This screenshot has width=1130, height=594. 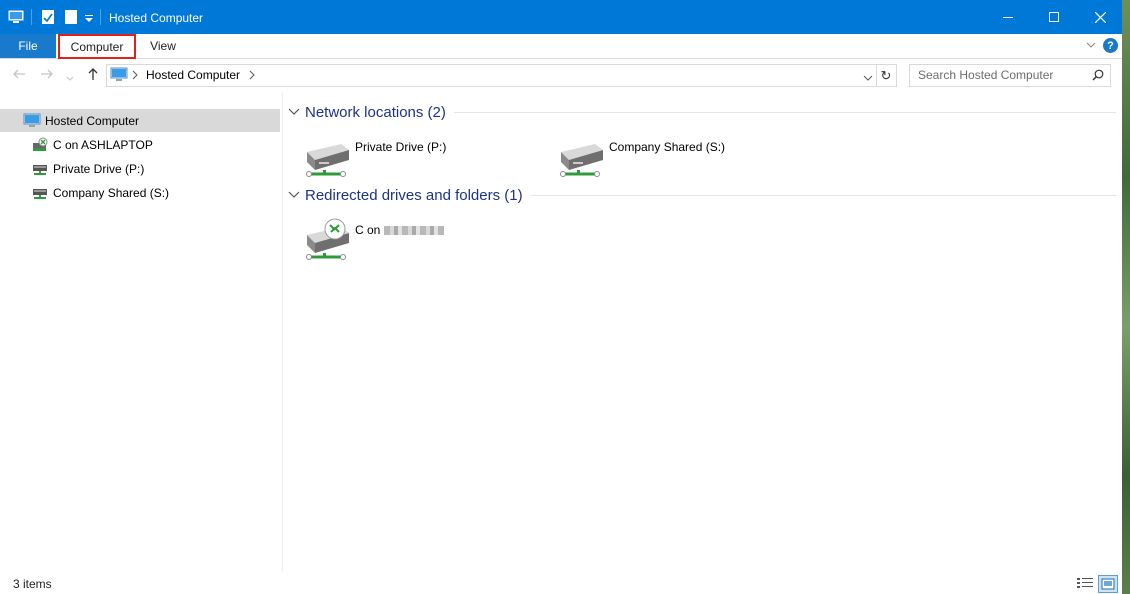 What do you see at coordinates (675, 159) in the screenshot?
I see `item-company-shared: Company Shared (S:)` at bounding box center [675, 159].